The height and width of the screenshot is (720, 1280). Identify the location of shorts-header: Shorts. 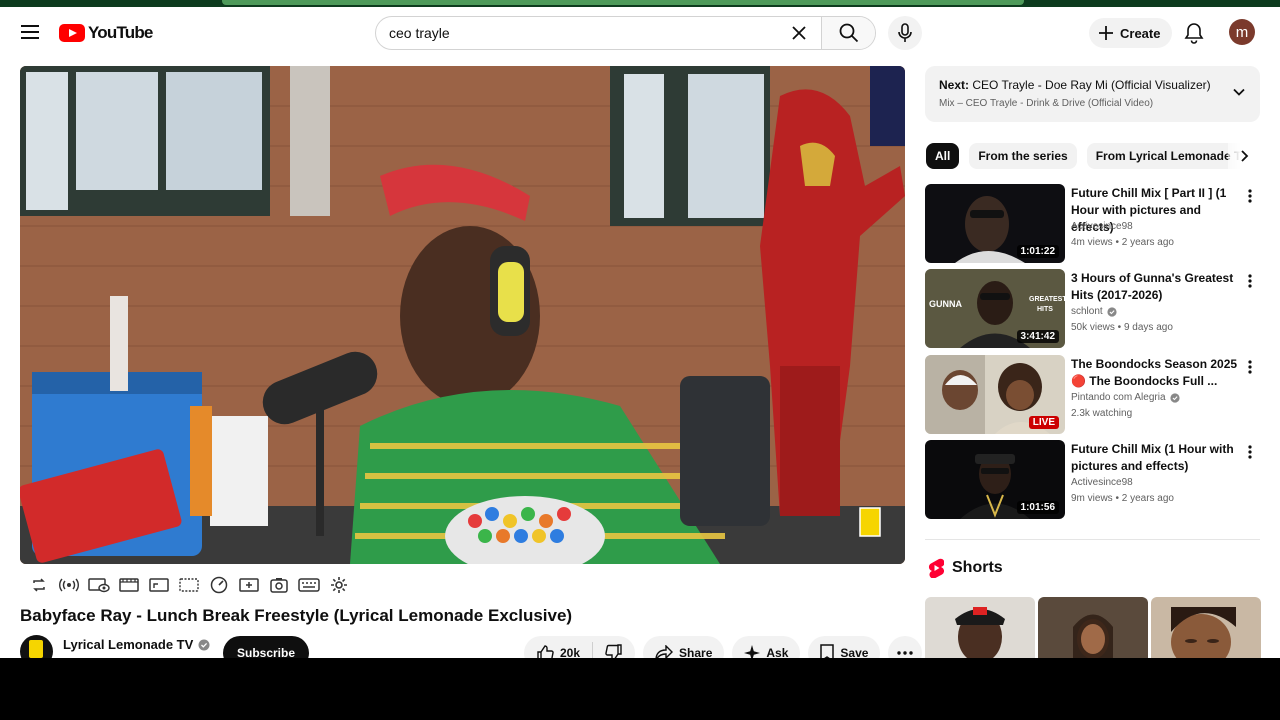
(965, 568).